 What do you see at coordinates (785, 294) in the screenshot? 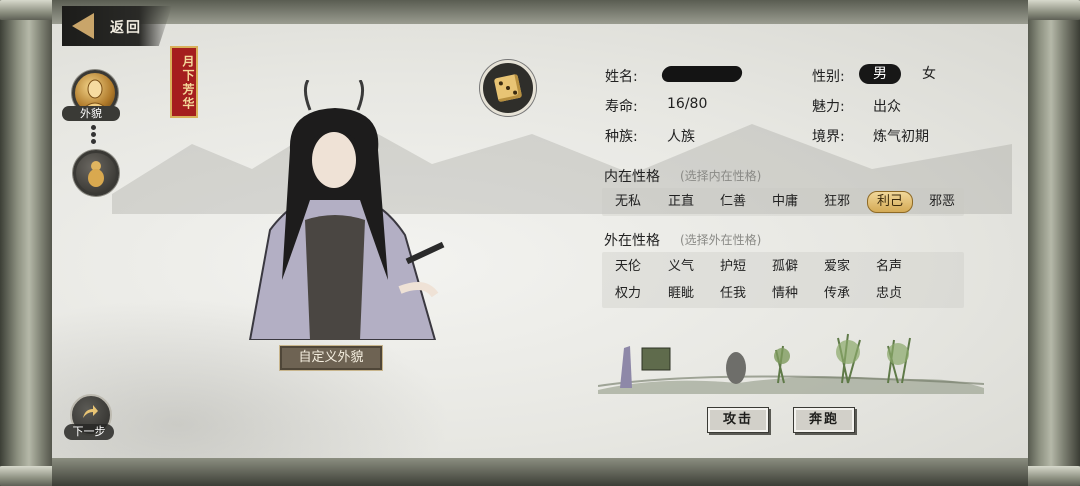
I see `outer-option: 情种` at bounding box center [785, 294].